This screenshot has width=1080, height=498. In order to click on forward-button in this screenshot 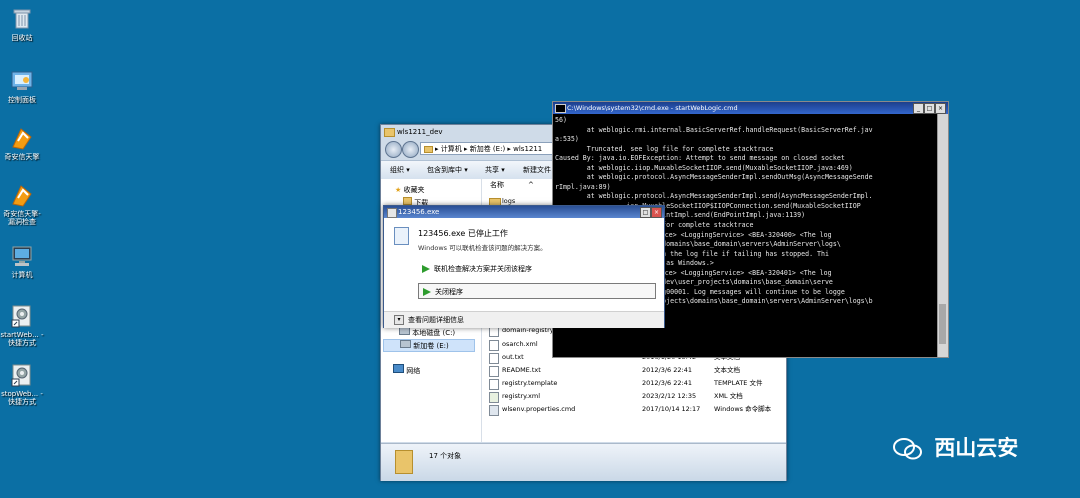, I will do `click(410, 149)`.